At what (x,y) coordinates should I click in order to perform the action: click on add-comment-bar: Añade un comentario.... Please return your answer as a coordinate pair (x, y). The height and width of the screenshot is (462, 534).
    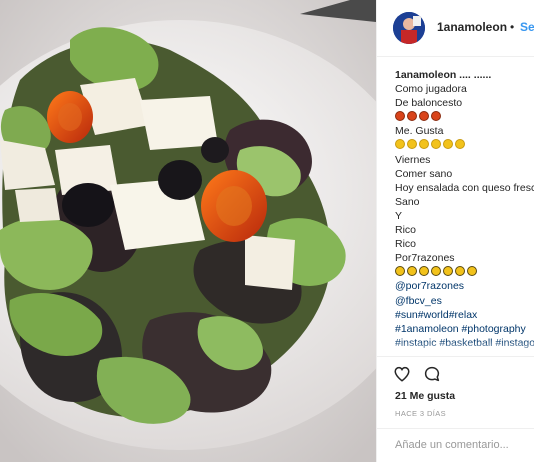
    Looking at the image, I should click on (455, 445).